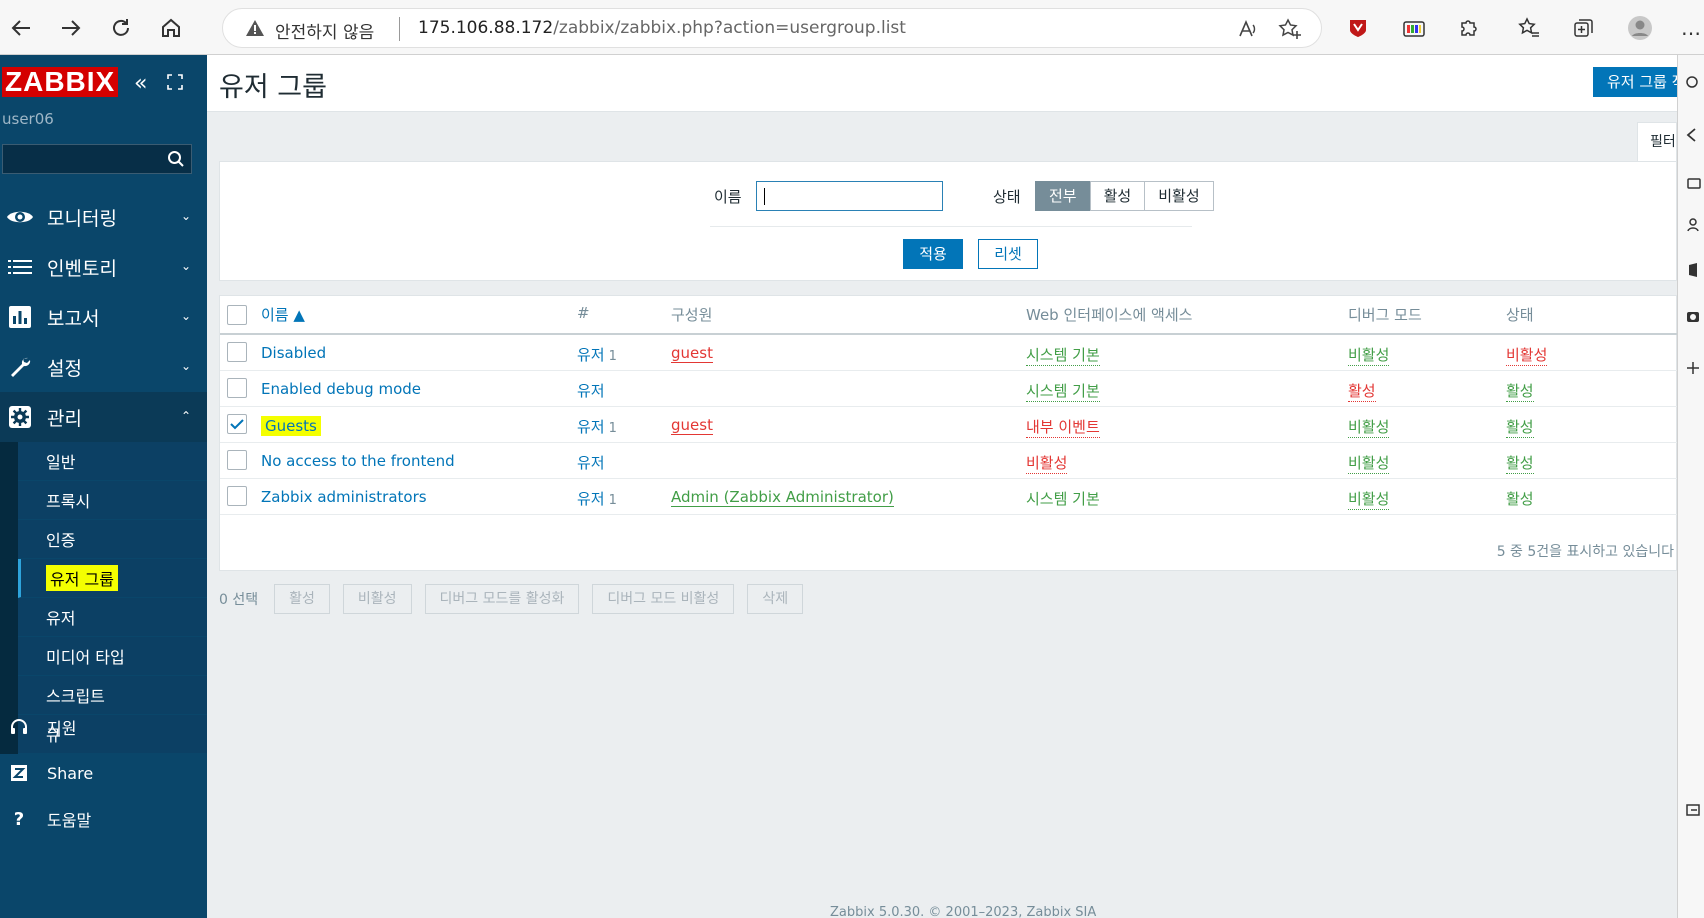 The image size is (1704, 918). Describe the element at coordinates (1585, 552) in the screenshot. I see `paging-info: 5 중 5건을 표시하고 있습니다` at that location.